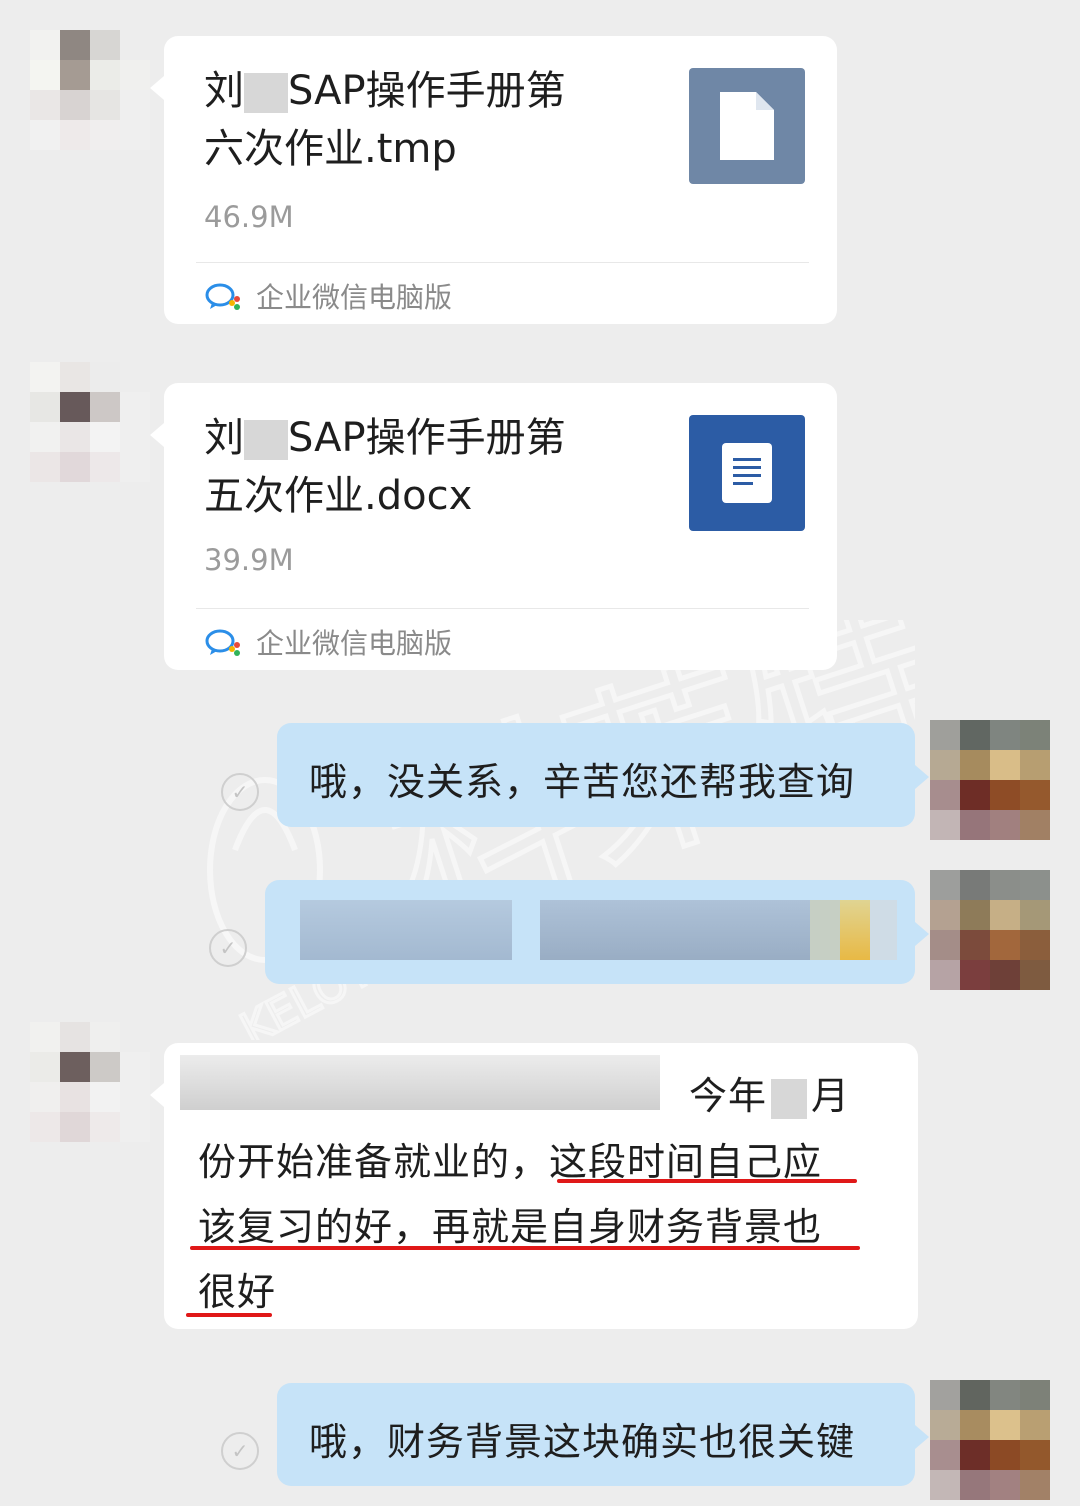 The image size is (1080, 1506). Describe the element at coordinates (747, 473) in the screenshot. I see `word-doc-icon` at that location.